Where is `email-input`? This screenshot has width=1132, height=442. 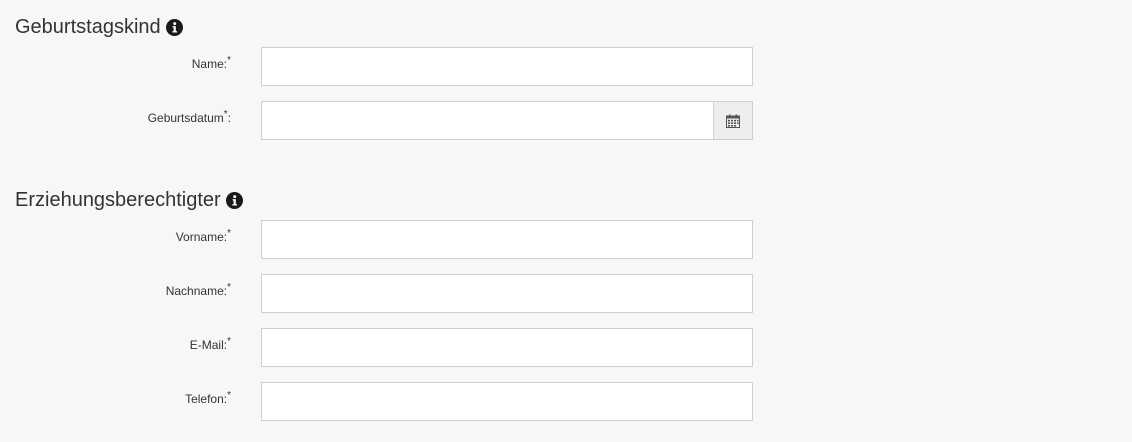 email-input is located at coordinates (507, 347).